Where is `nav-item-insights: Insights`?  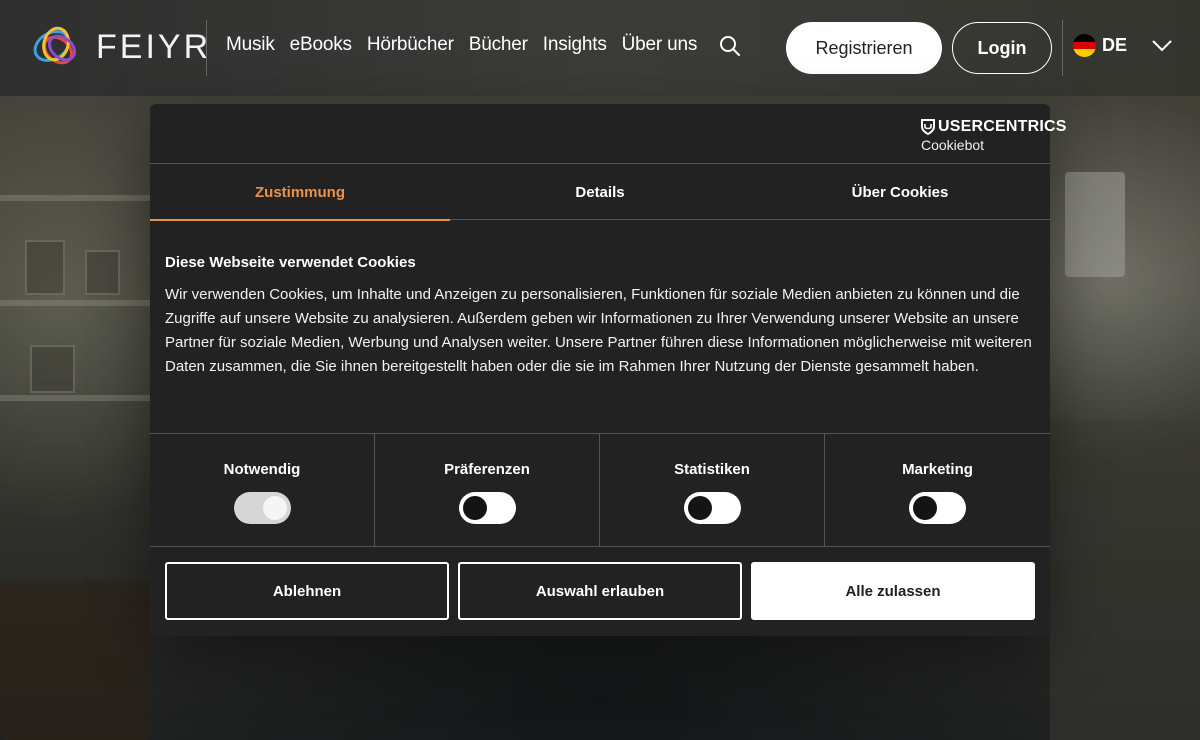 nav-item-insights: Insights is located at coordinates (575, 45).